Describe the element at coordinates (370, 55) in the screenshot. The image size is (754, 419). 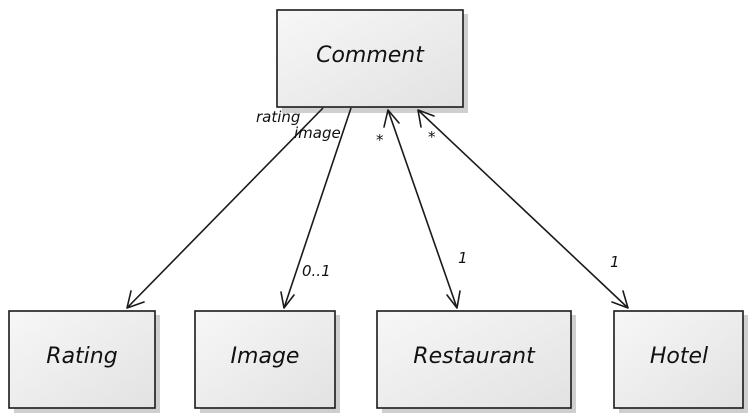
I see `class-label-comment: Comment` at that location.